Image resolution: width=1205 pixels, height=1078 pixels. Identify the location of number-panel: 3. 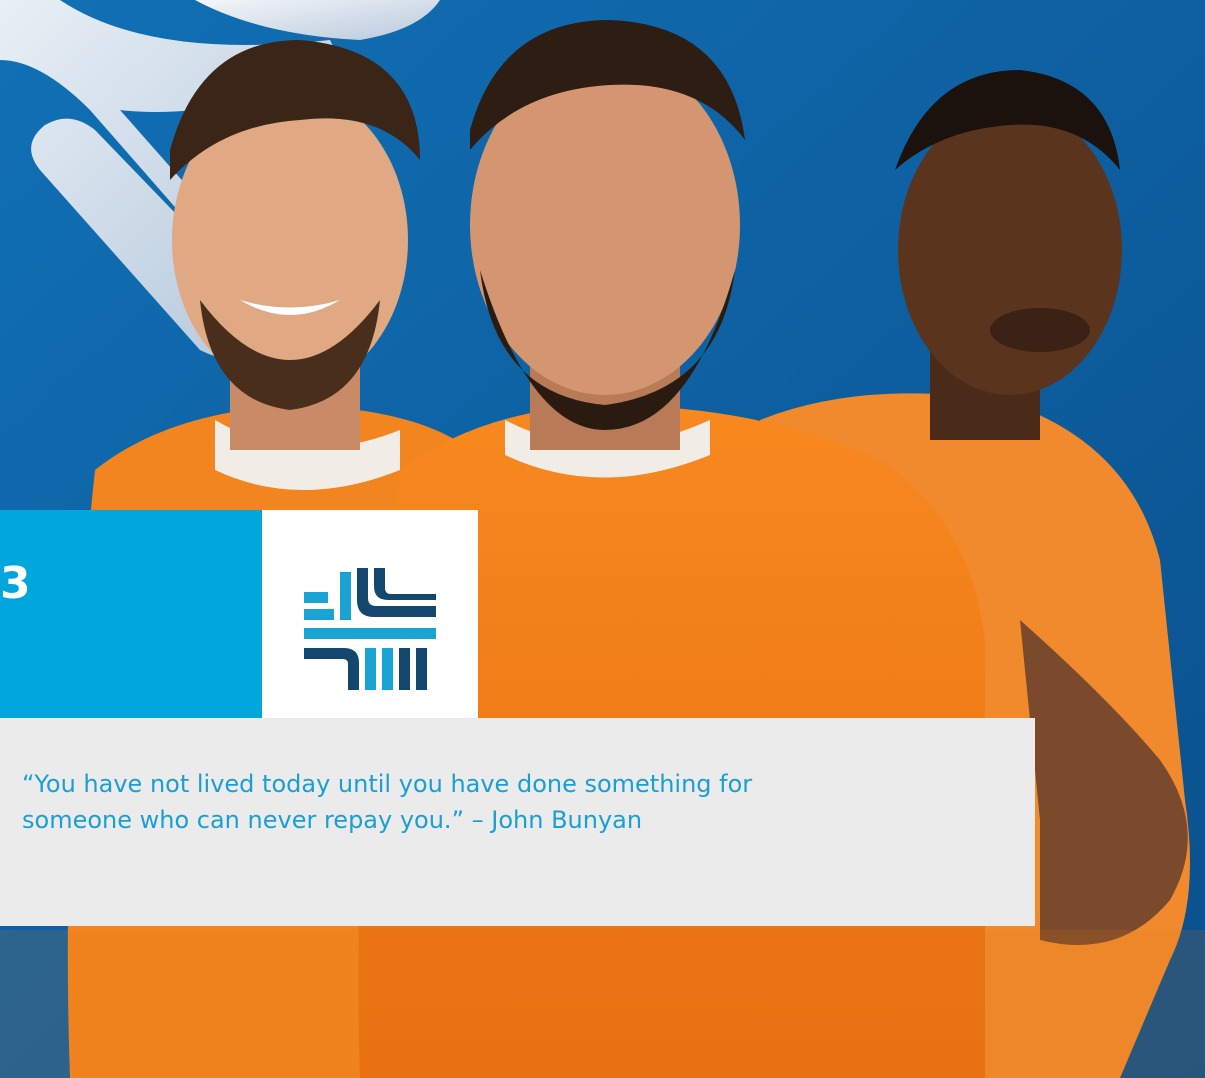
(131, 615).